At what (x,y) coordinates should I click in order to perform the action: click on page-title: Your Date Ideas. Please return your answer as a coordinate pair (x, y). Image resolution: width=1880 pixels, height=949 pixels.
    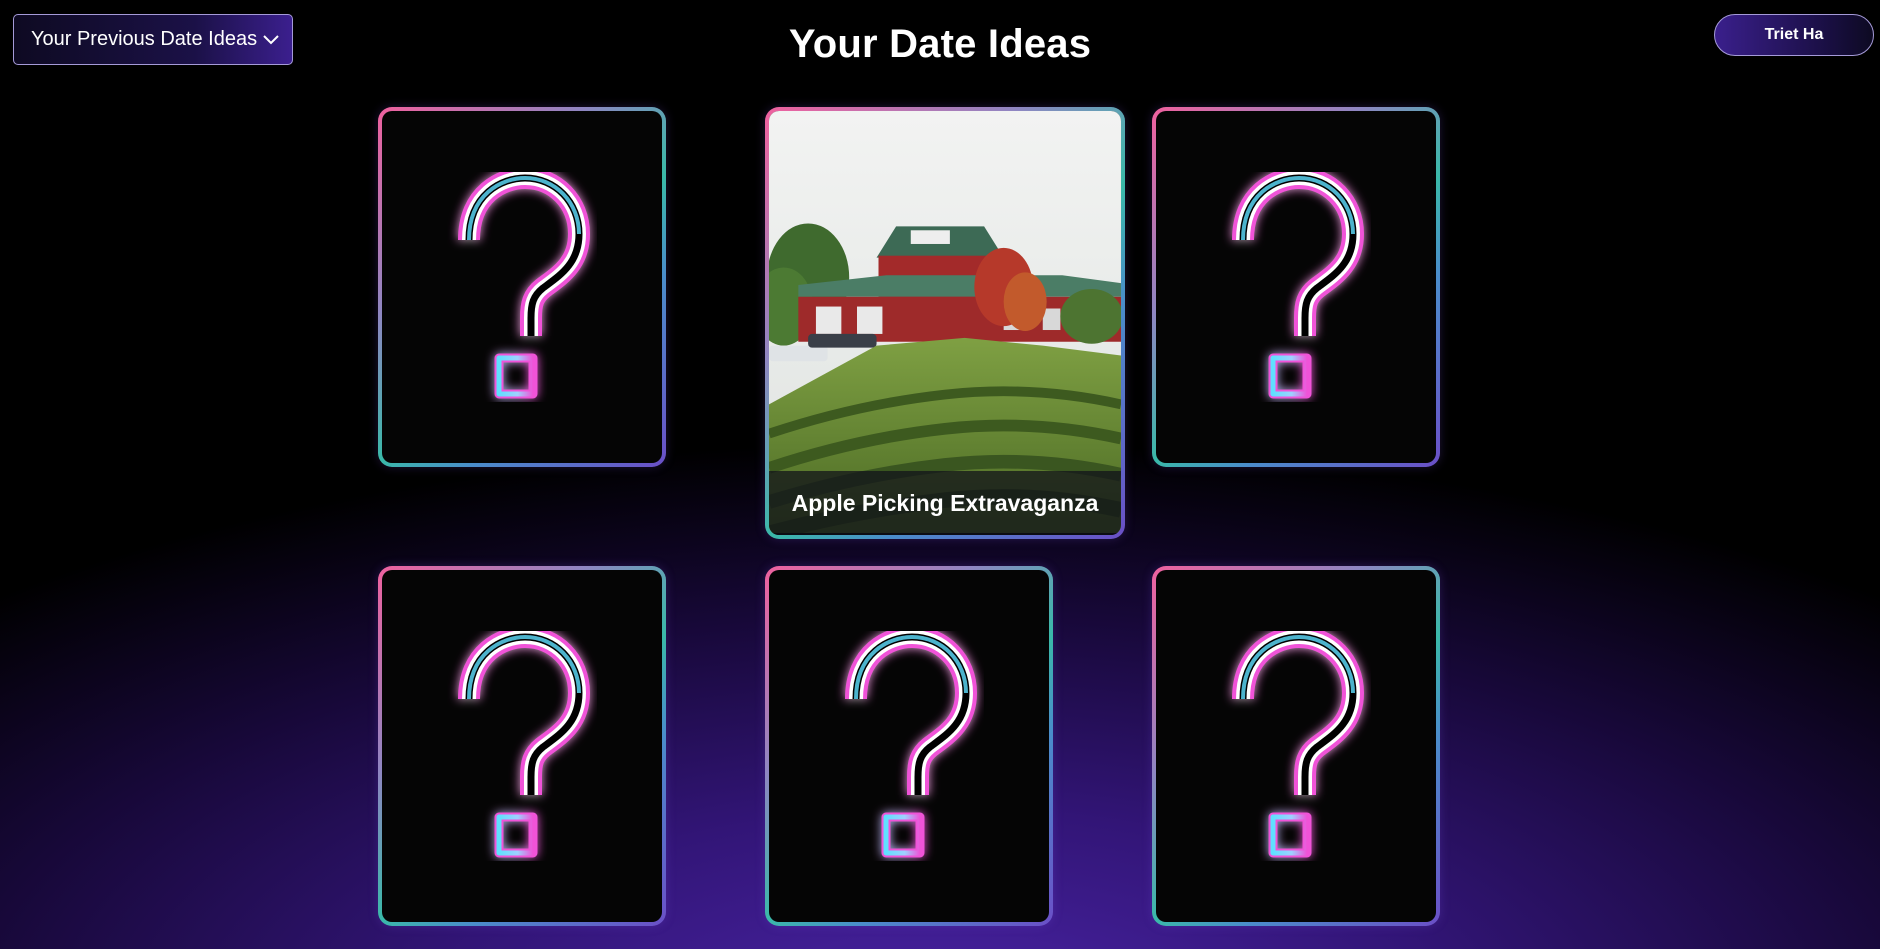
    Looking at the image, I should click on (940, 44).